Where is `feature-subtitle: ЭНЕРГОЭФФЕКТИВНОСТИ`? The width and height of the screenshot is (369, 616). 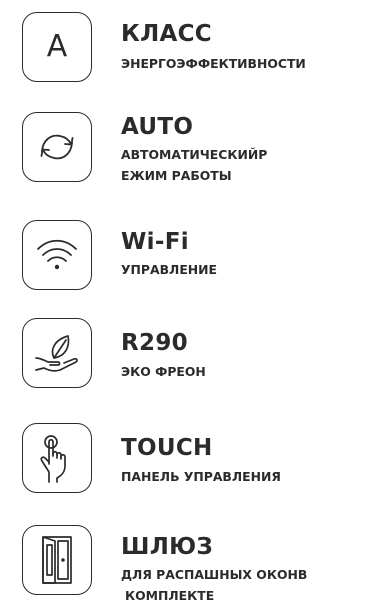 feature-subtitle: ЭНЕРГОЭФФЕКТИВНОСТИ is located at coordinates (213, 63).